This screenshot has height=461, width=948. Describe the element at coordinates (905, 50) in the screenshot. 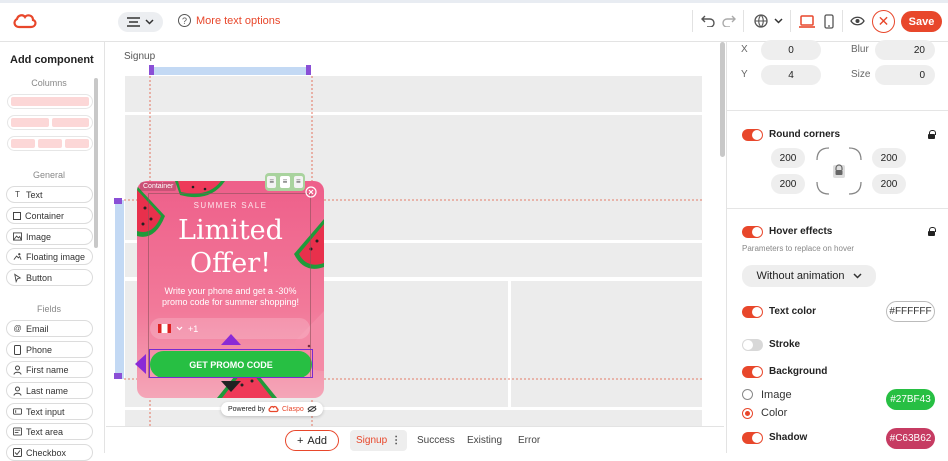

I see `shadow-blur-input: 20` at that location.